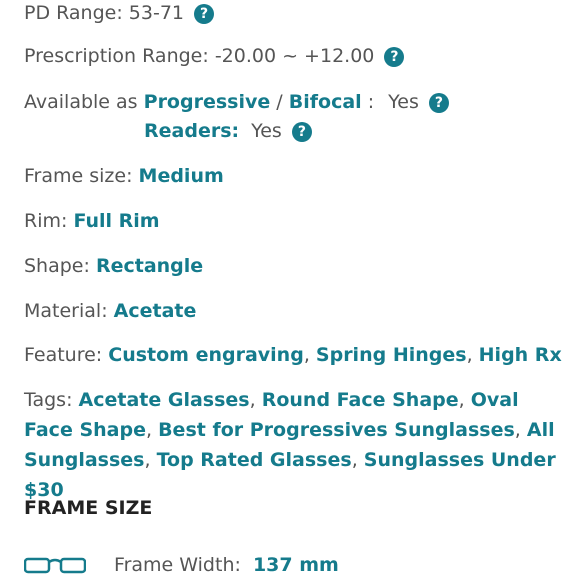 The image size is (580, 582). What do you see at coordinates (73, 13) in the screenshot?
I see `pd-range-label: PD Range:` at bounding box center [73, 13].